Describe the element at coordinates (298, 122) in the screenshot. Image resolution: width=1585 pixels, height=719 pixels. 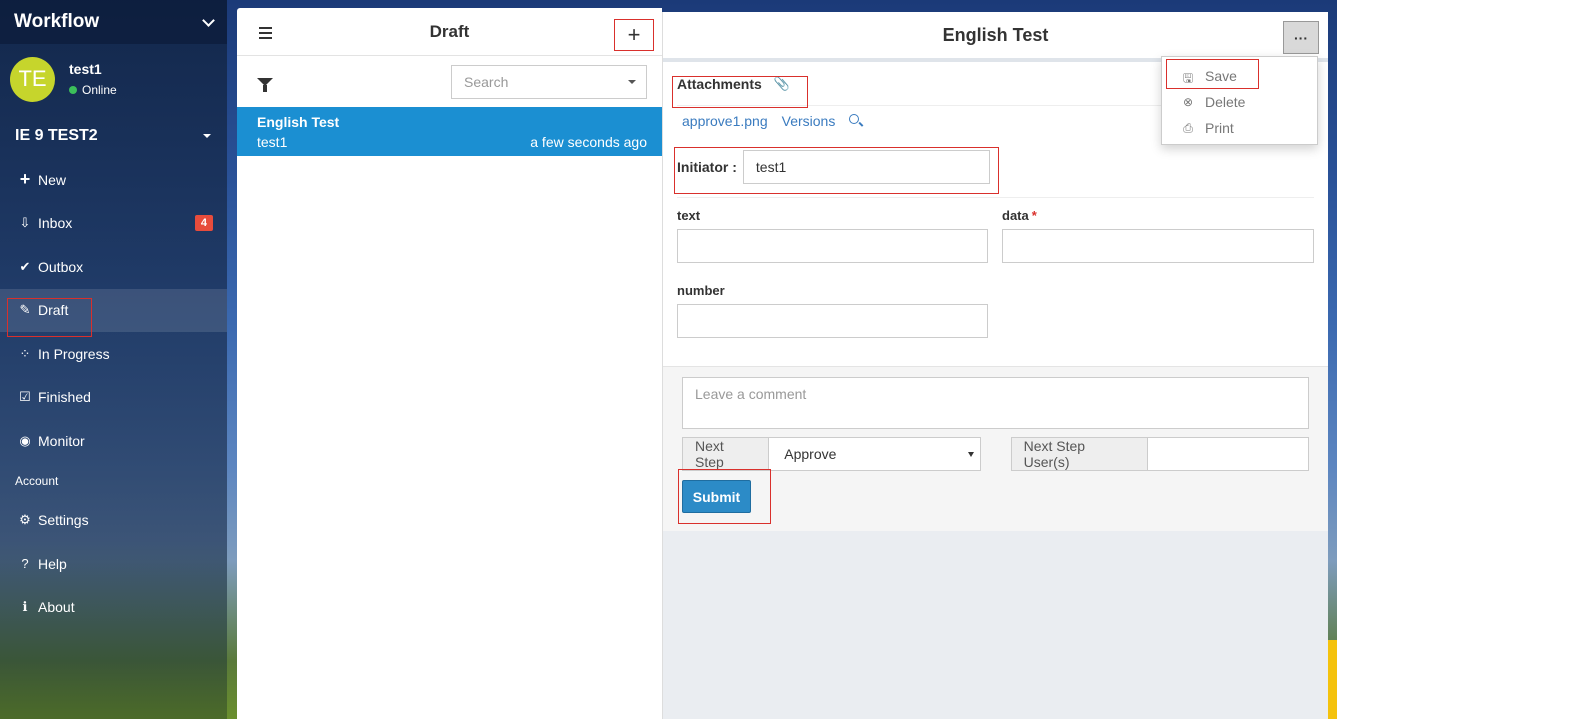
I see `list-item-title: English Test` at that location.